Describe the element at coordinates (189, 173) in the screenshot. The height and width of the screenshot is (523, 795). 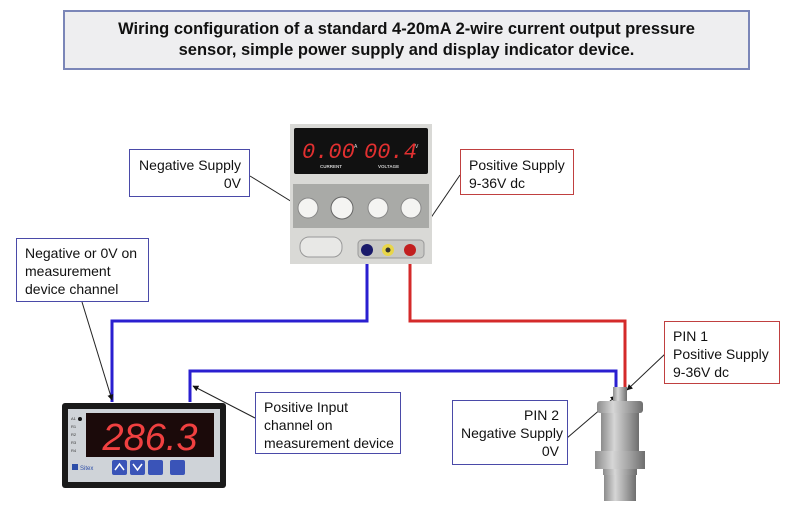
I see `callout-ps-negative: Negative Supply 0V` at that location.